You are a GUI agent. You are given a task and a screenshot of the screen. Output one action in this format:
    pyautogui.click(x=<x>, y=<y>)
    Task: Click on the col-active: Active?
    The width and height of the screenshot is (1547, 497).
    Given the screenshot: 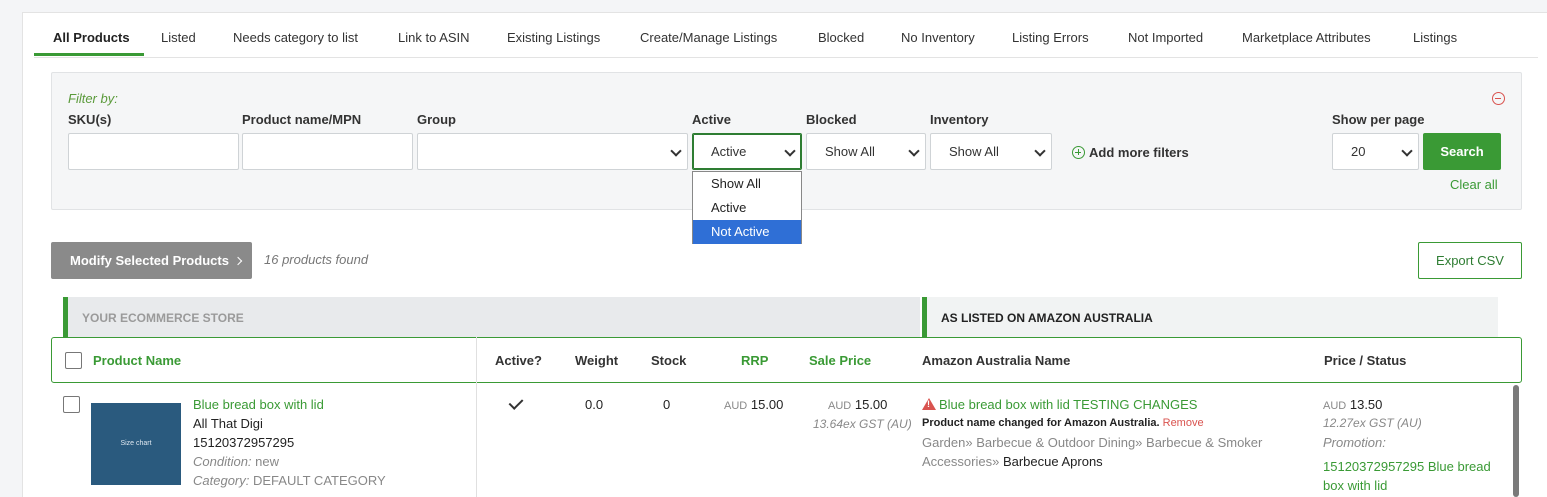 What is the action you would take?
    pyautogui.click(x=518, y=360)
    